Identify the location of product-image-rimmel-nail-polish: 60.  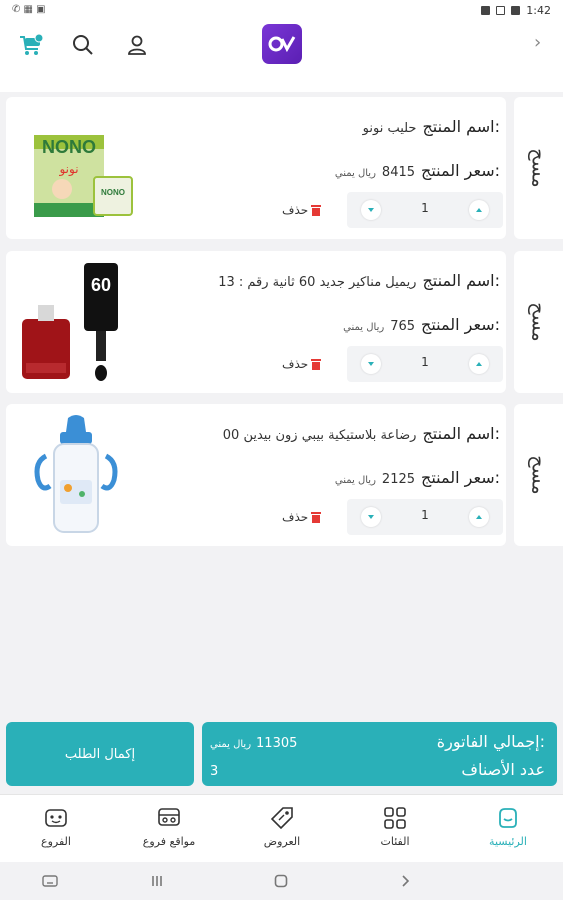
(70, 322).